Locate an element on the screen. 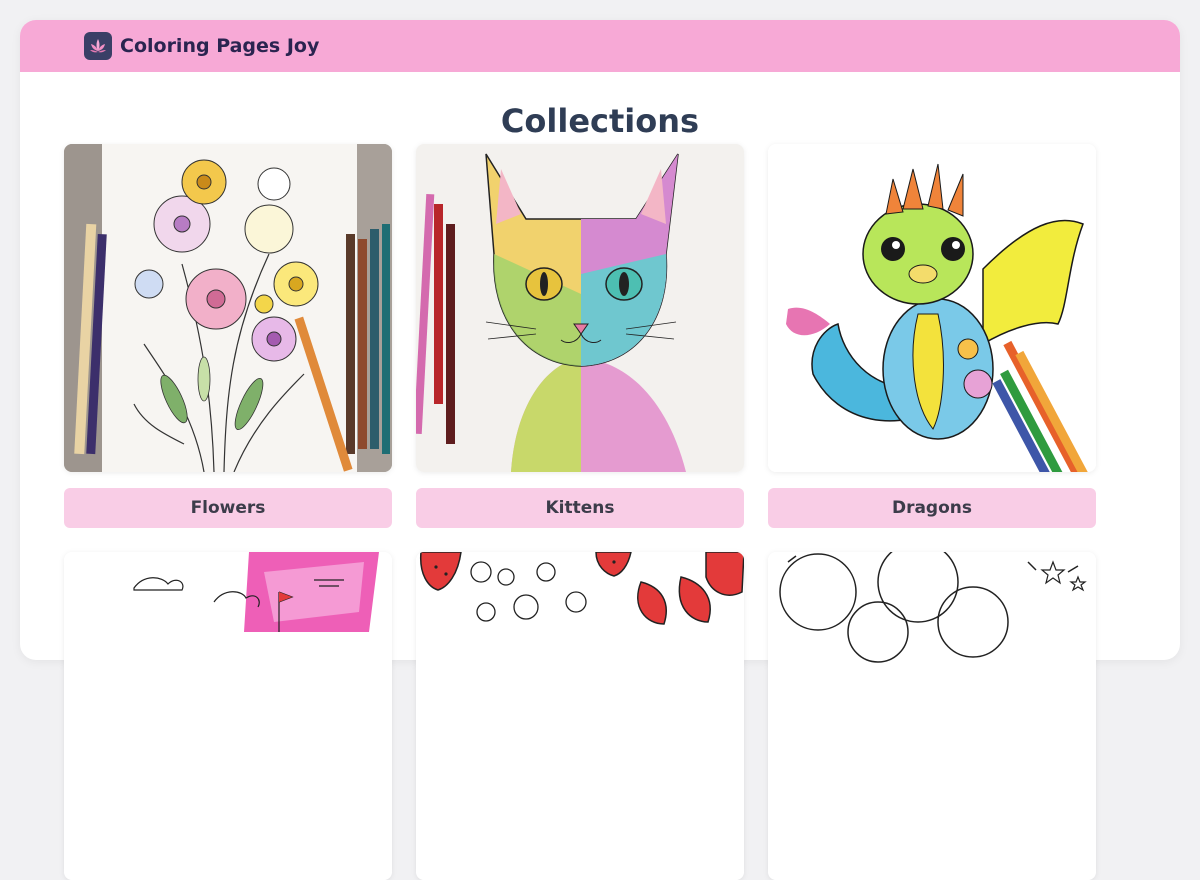 The image size is (1200, 880). site-title: Coloring Pages Joy is located at coordinates (219, 46).